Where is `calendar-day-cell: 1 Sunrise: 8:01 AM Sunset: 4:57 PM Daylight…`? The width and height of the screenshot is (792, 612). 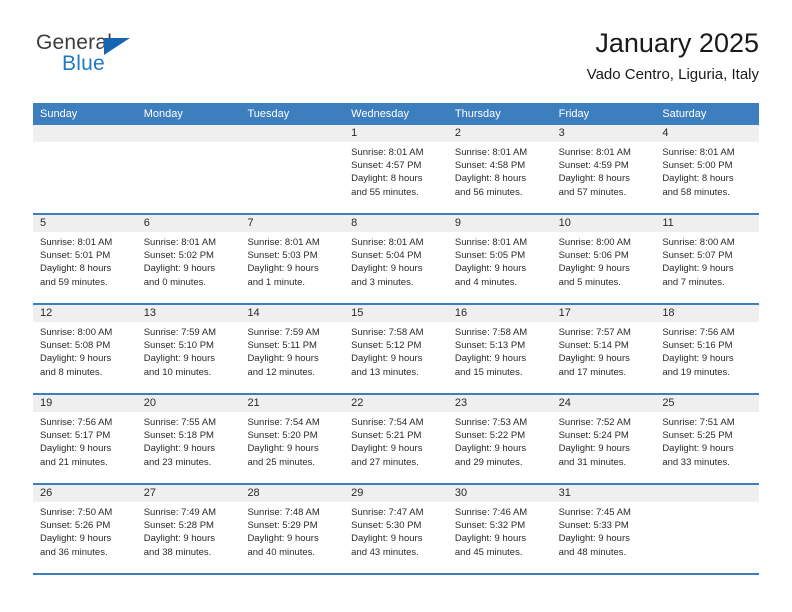 calendar-day-cell: 1 Sunrise: 8:01 AM Sunset: 4:57 PM Daylight… is located at coordinates (396, 169).